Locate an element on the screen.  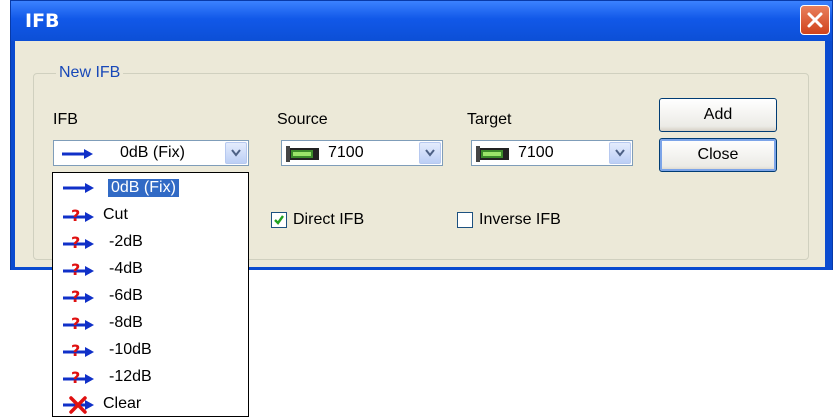
dropdown-item-minus-6db: ? -6dB is located at coordinates (150, 296).